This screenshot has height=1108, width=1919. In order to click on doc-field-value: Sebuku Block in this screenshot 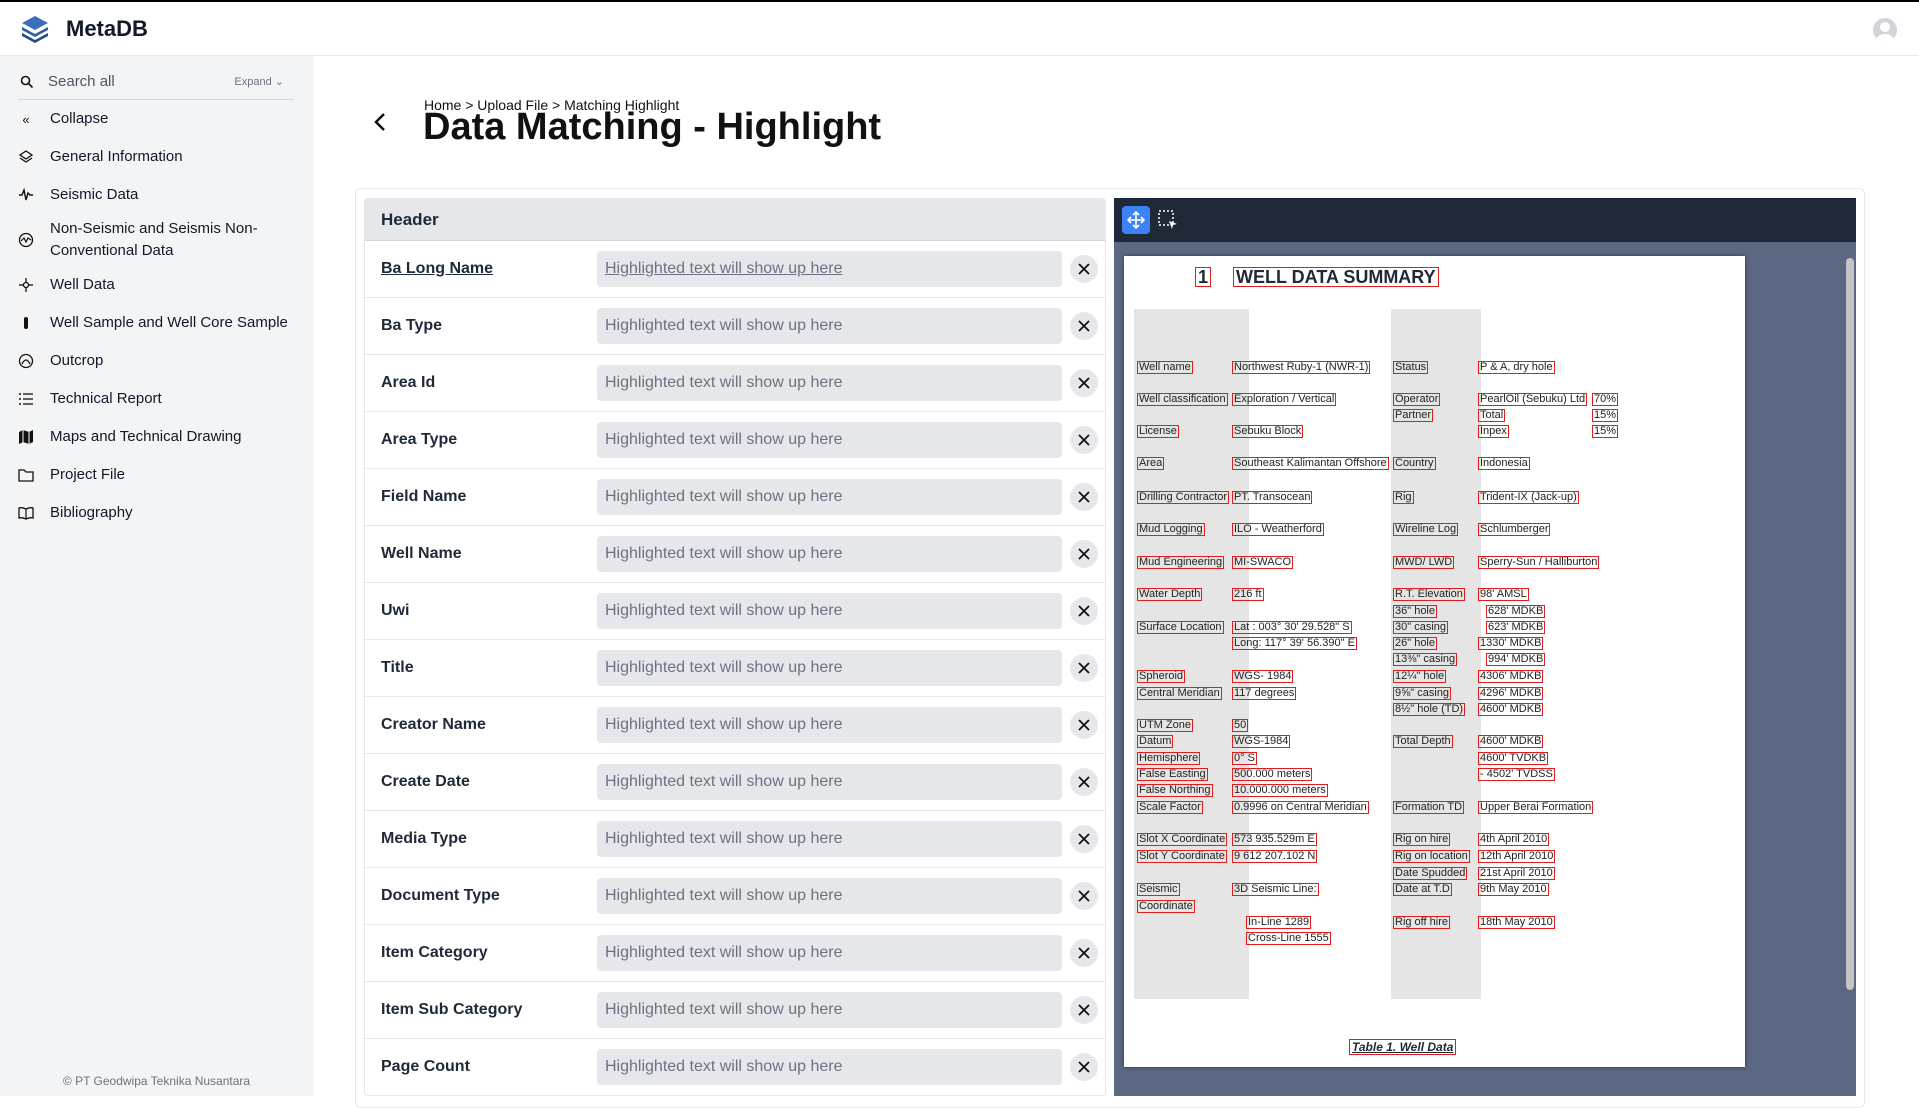, I will do `click(1268, 431)`.